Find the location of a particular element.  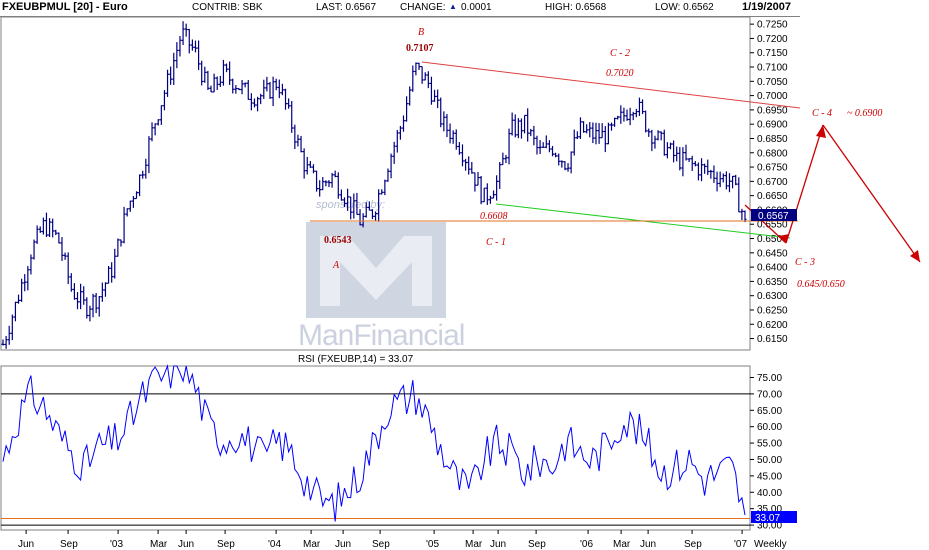

label-C4: C - 4 is located at coordinates (822, 113).